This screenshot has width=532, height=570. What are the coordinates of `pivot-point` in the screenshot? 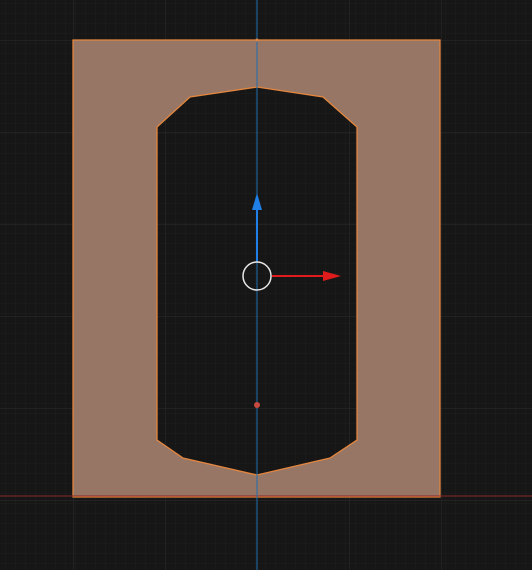 It's located at (257, 405).